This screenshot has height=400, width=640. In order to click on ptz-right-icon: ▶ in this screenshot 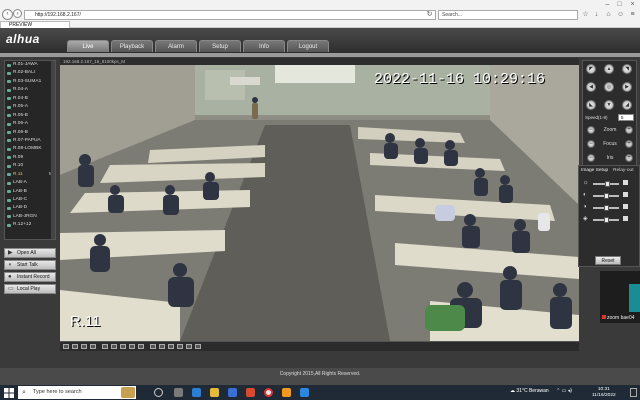, I will do `click(627, 87)`.